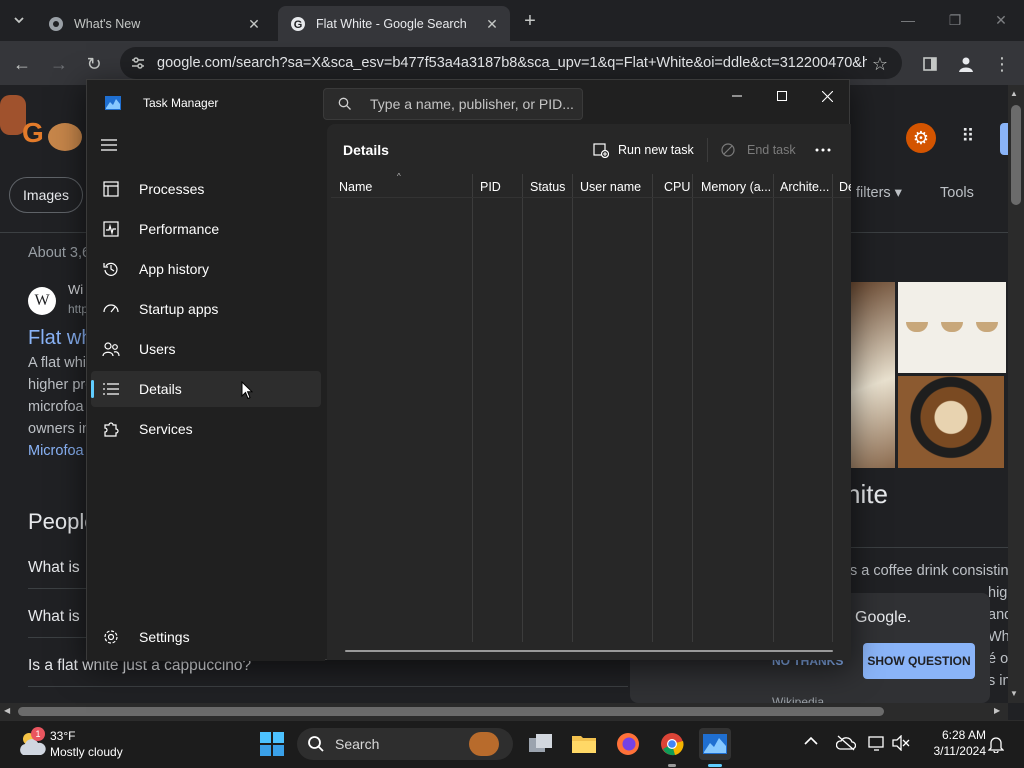  I want to click on cloud-offline-icon, so click(846, 743).